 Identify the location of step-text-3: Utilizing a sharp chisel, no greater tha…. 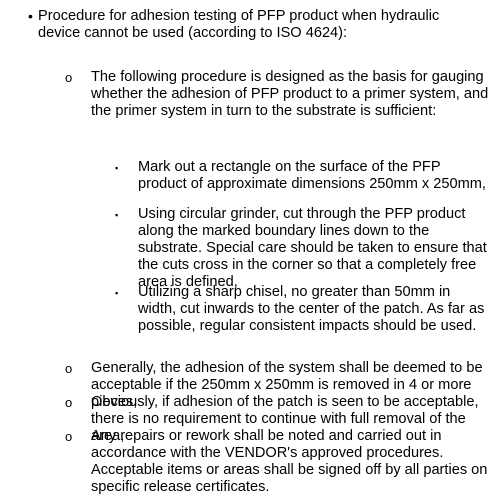
(311, 309).